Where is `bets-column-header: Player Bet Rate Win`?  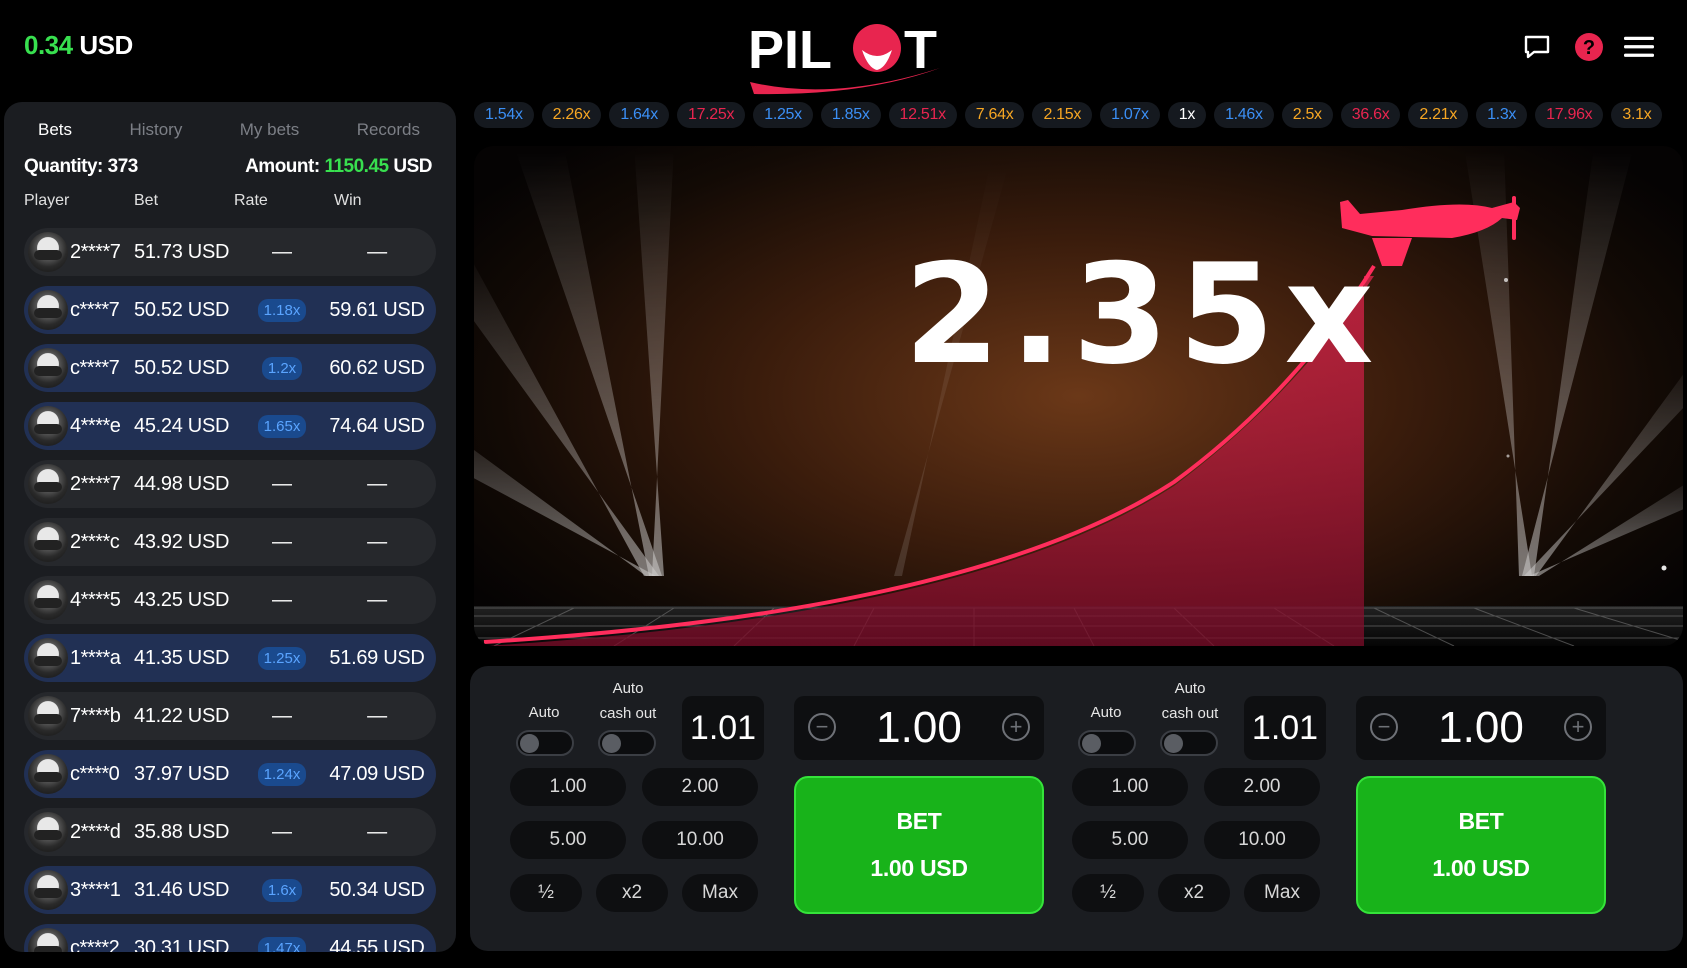 bets-column-header: Player Bet Rate Win is located at coordinates (230, 197).